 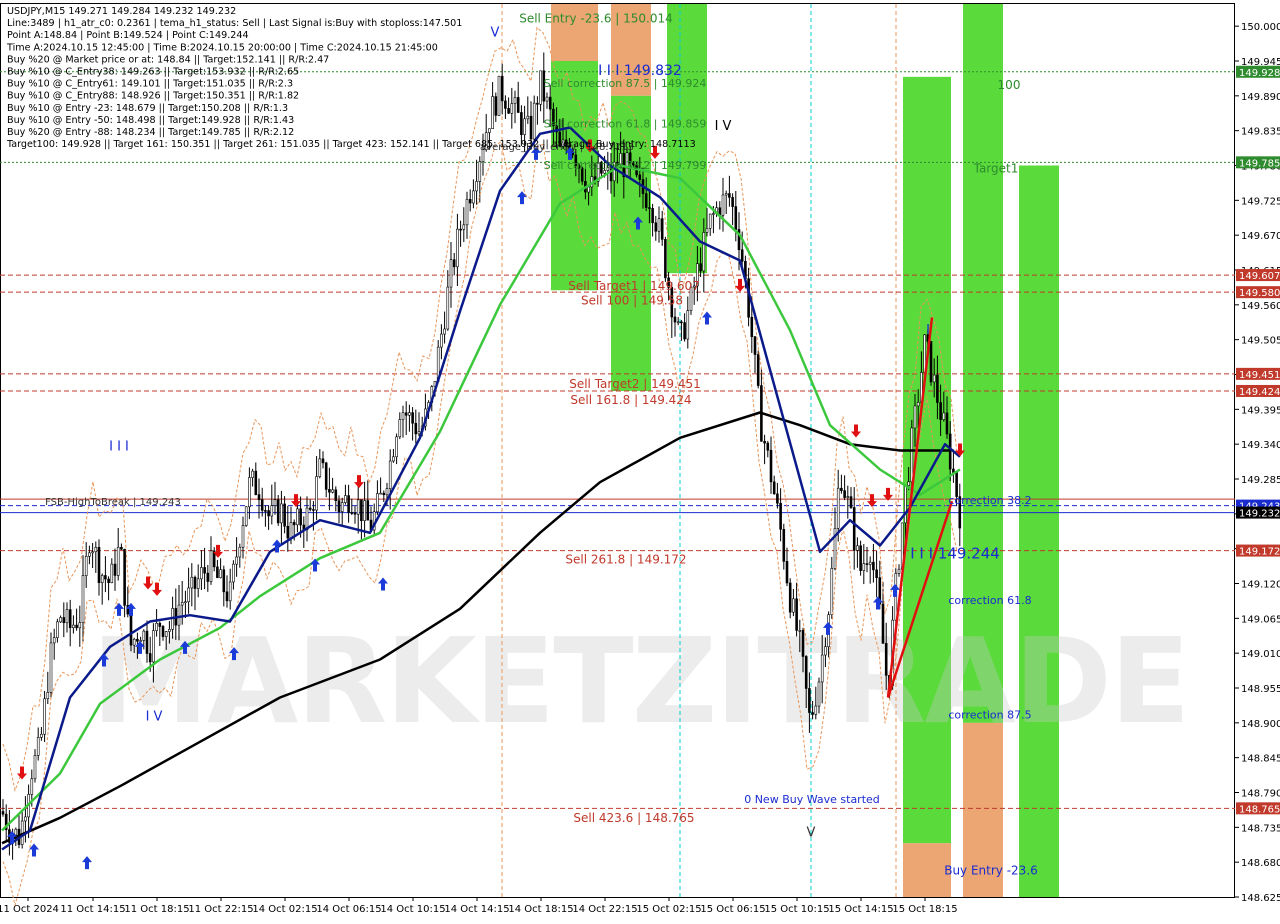 I want to click on y-tick-label: 149.010, so click(x=1260, y=654).